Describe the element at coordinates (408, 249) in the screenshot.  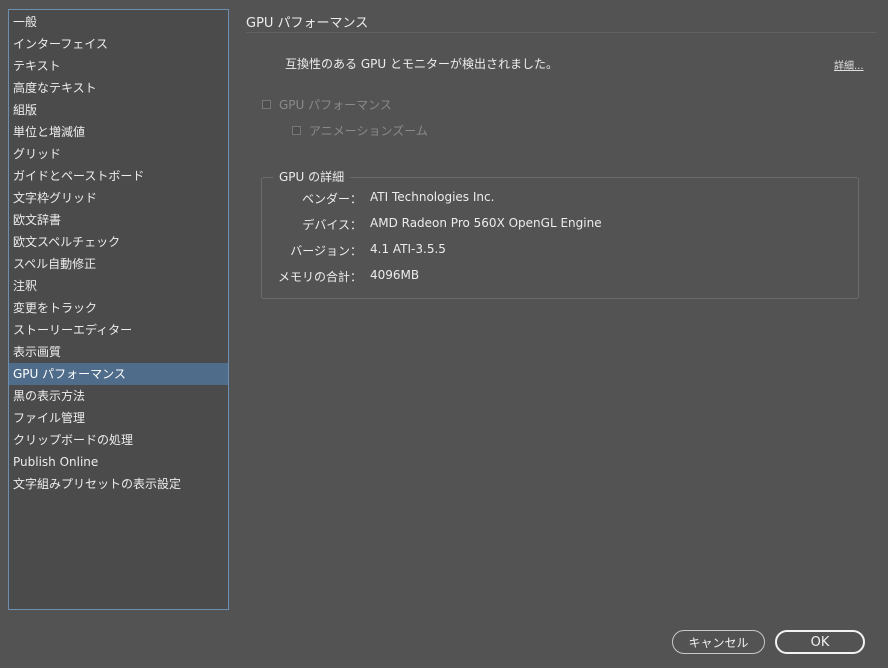
I see `version-value: 4.1 ATI-3.5.5` at that location.